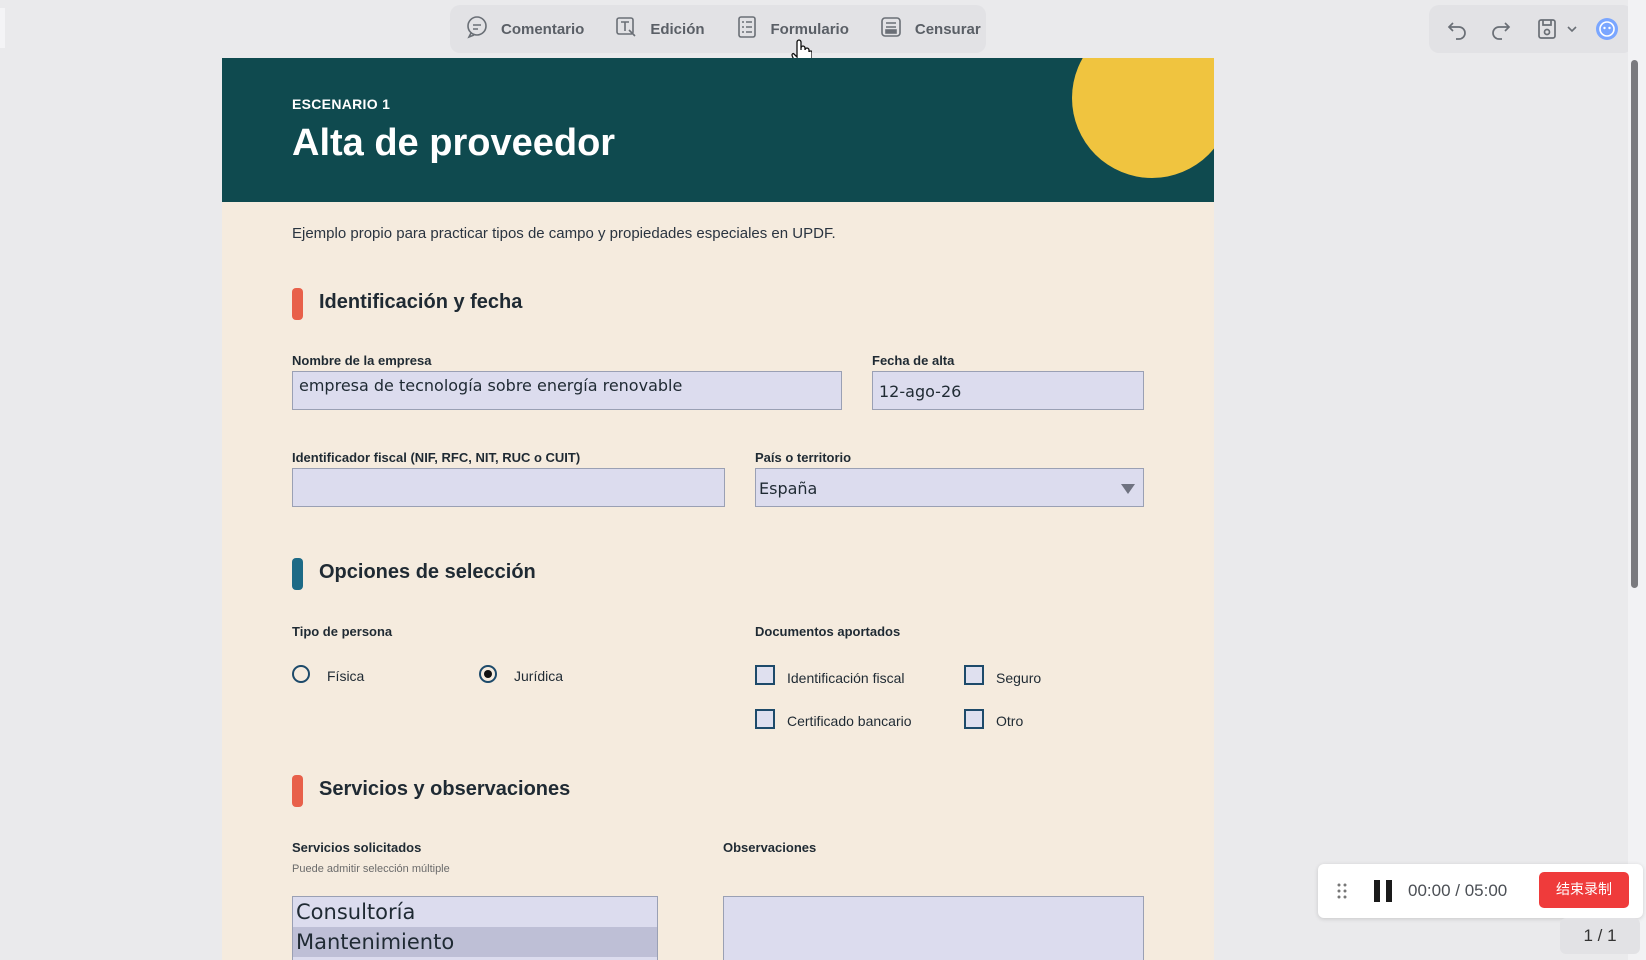  I want to click on radio-juridica, so click(488, 674).